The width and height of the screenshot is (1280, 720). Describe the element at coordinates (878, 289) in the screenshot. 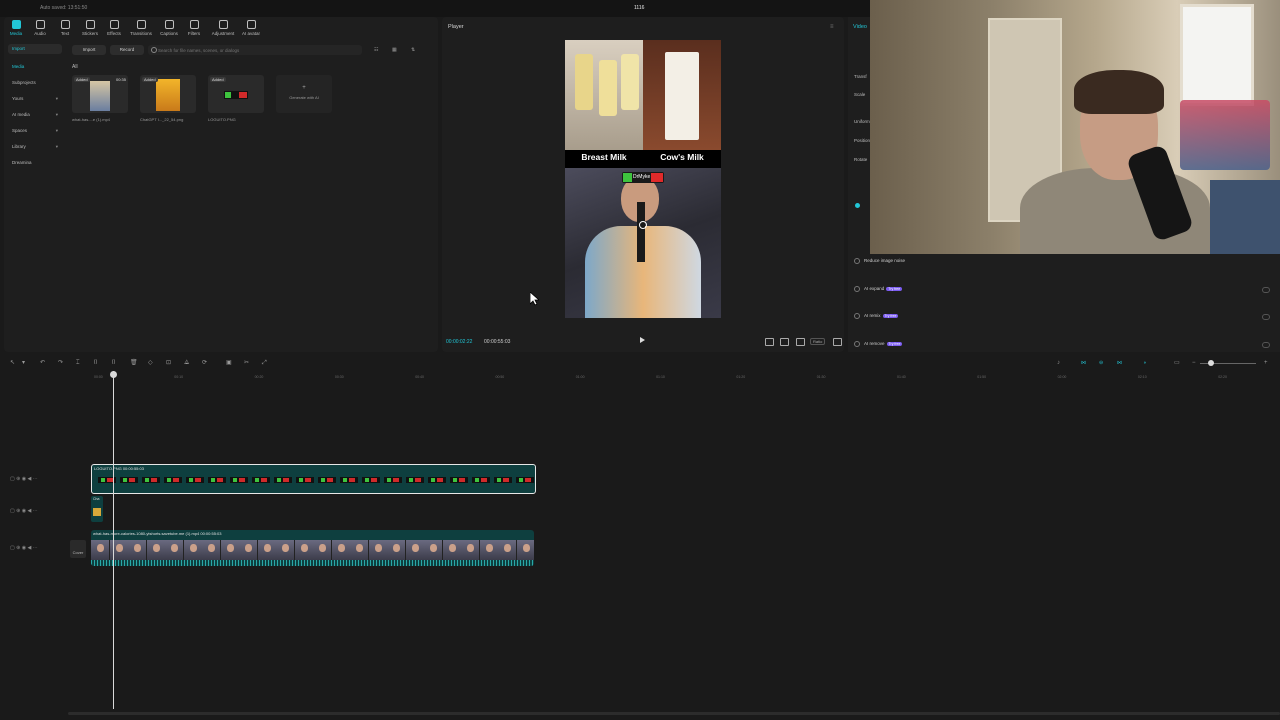

I see `ai-expand-row: AI expand Try free` at that location.